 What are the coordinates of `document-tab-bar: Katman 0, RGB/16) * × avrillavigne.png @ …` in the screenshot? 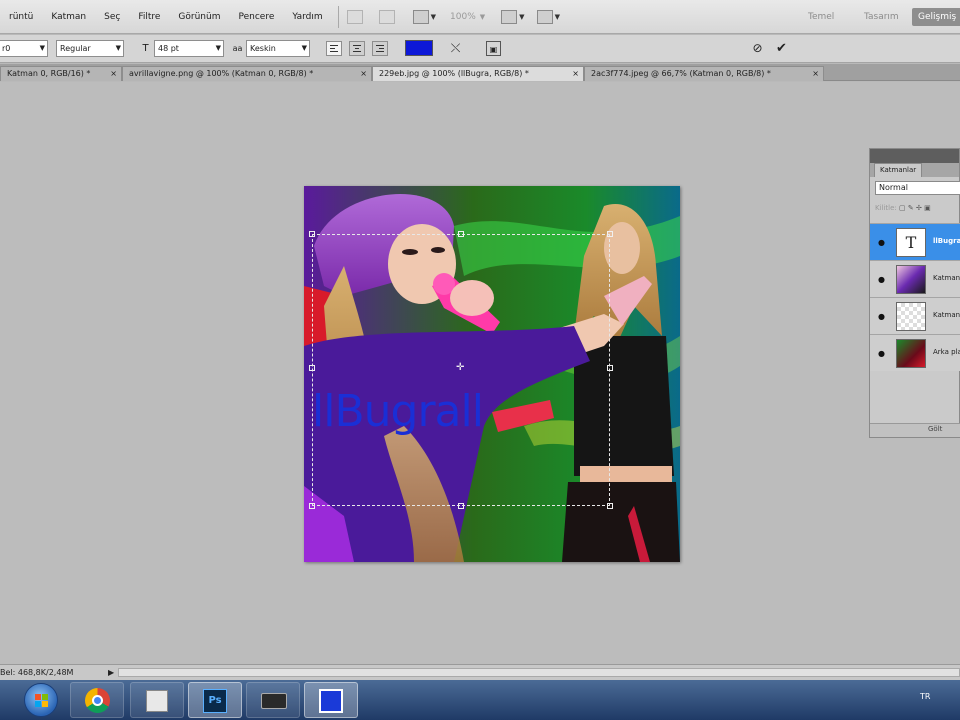 It's located at (480, 72).